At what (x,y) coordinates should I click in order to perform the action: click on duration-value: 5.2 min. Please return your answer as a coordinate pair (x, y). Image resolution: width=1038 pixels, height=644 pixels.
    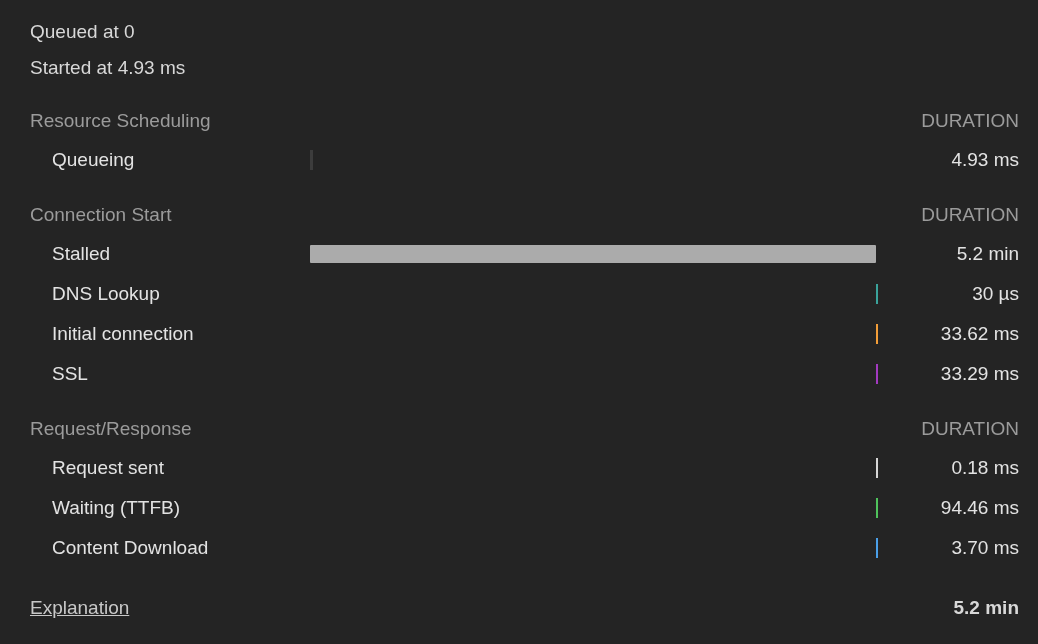
    Looking at the image, I should click on (987, 254).